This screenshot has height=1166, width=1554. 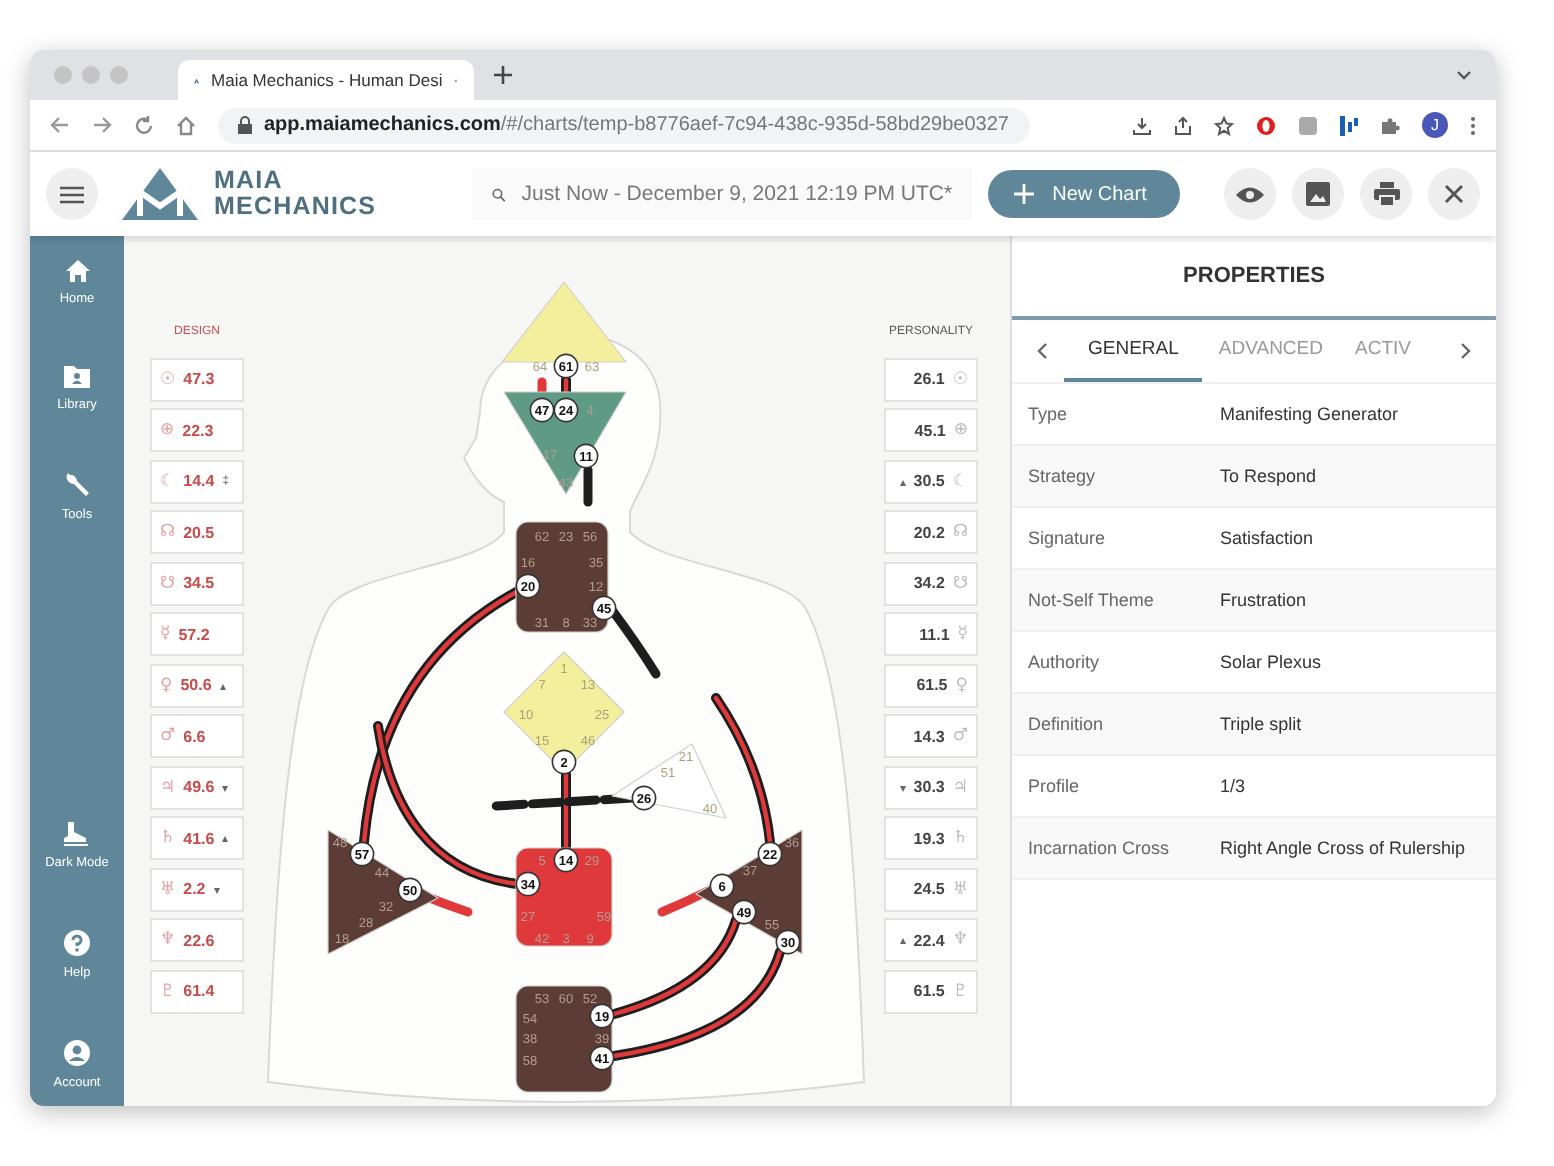 What do you see at coordinates (624, 125) in the screenshot?
I see `address-bar: app.maiamechanics.com/#/charts/temp-b8776aef-7c94-438c-935d-58bd29be0327` at bounding box center [624, 125].